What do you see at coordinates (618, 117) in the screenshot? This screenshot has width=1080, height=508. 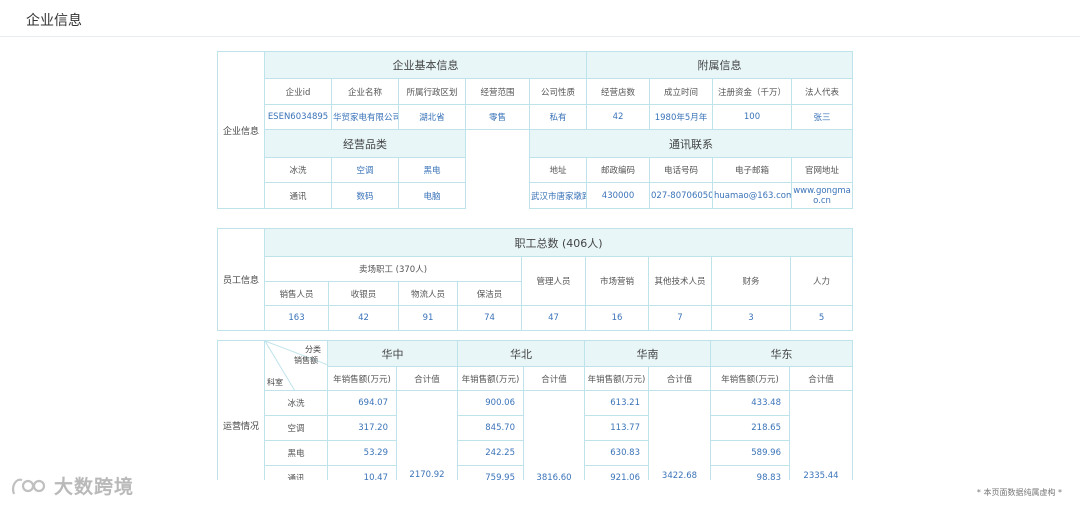 I see `value-stores: 42` at bounding box center [618, 117].